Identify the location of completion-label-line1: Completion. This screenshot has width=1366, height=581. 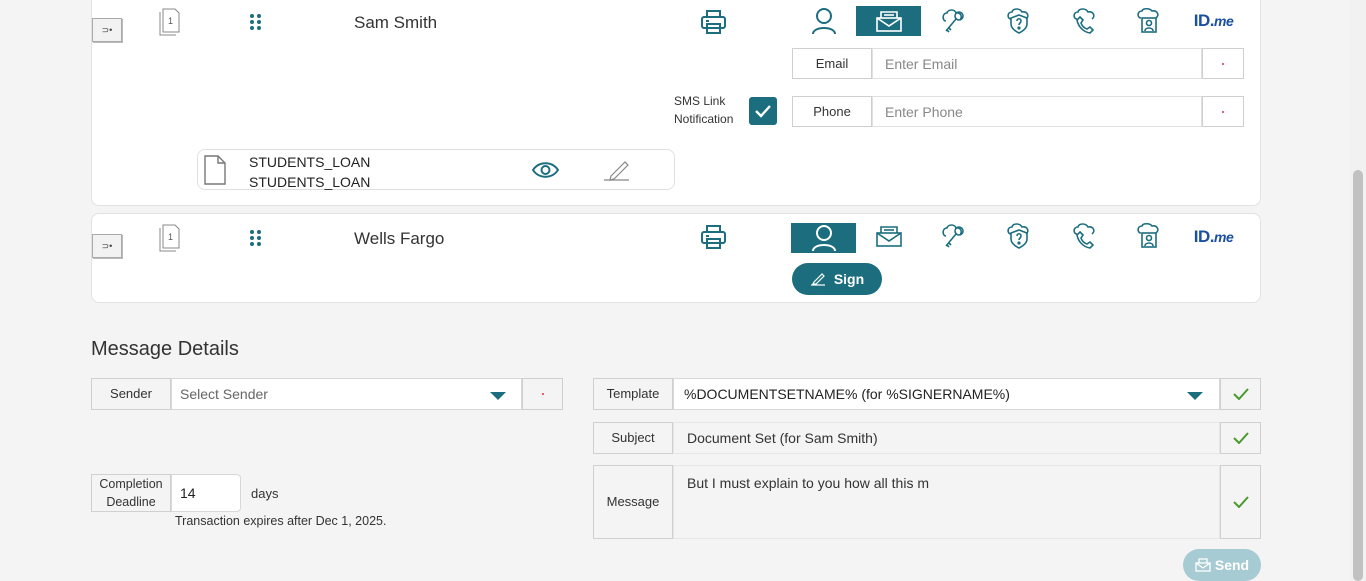
(131, 484).